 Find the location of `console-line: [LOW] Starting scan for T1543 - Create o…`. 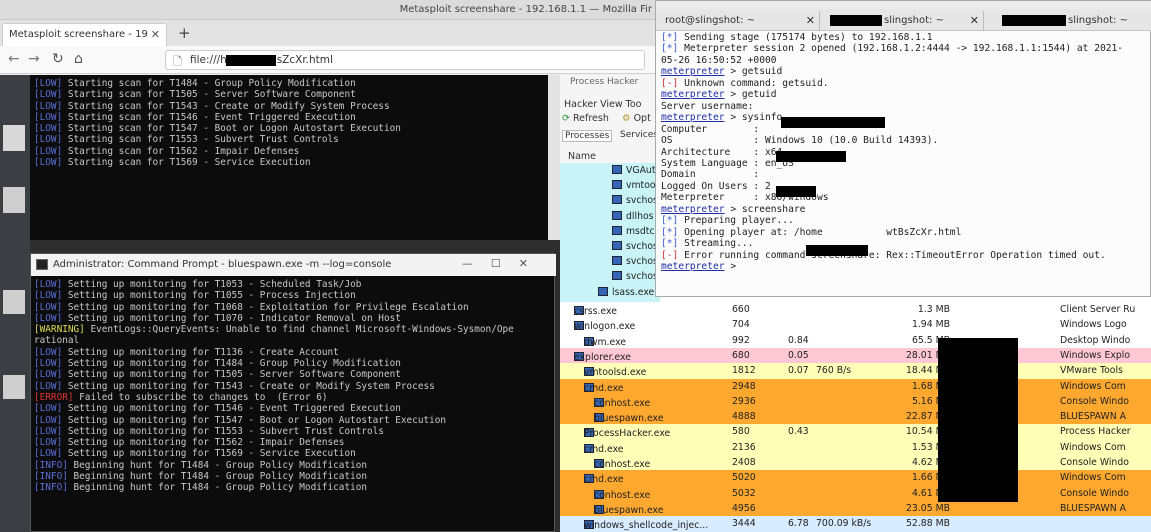

console-line: [LOW] Starting scan for T1543 - Create o… is located at coordinates (292, 106).